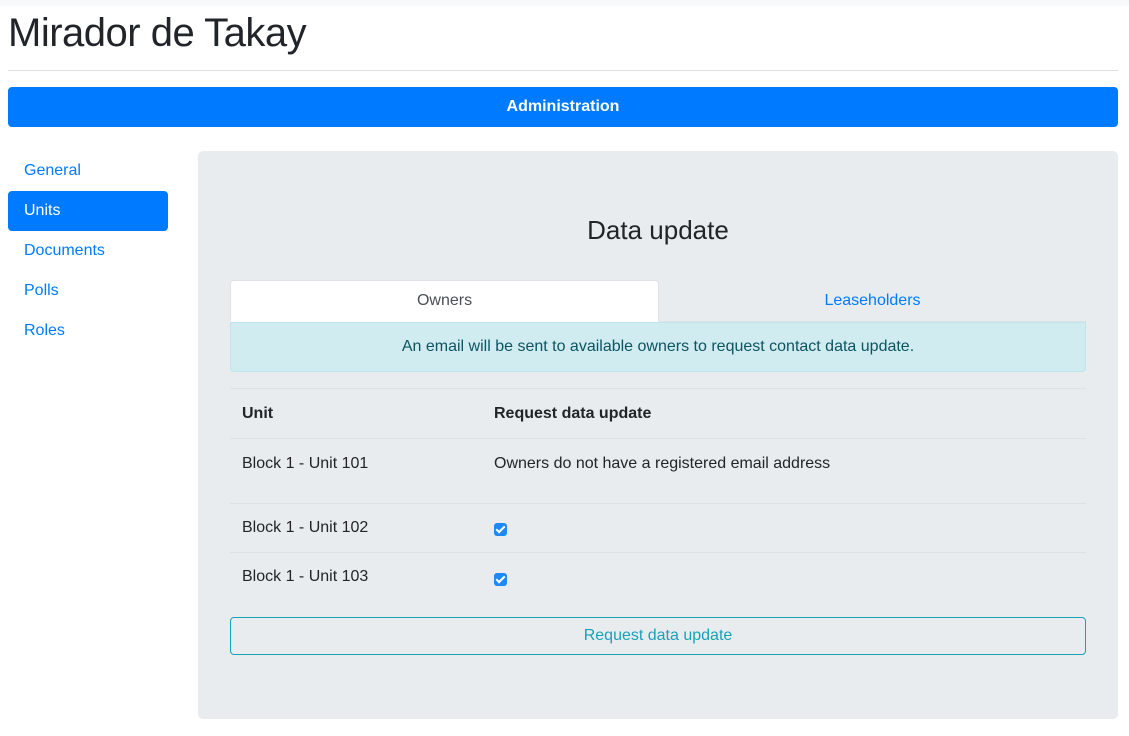  Describe the element at coordinates (88, 331) in the screenshot. I see `sidebar-item-roles: Roles` at that location.